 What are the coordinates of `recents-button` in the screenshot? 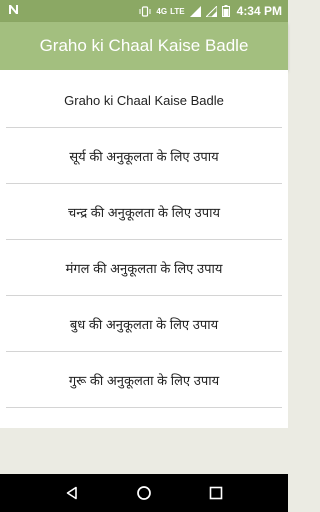 It's located at (216, 493).